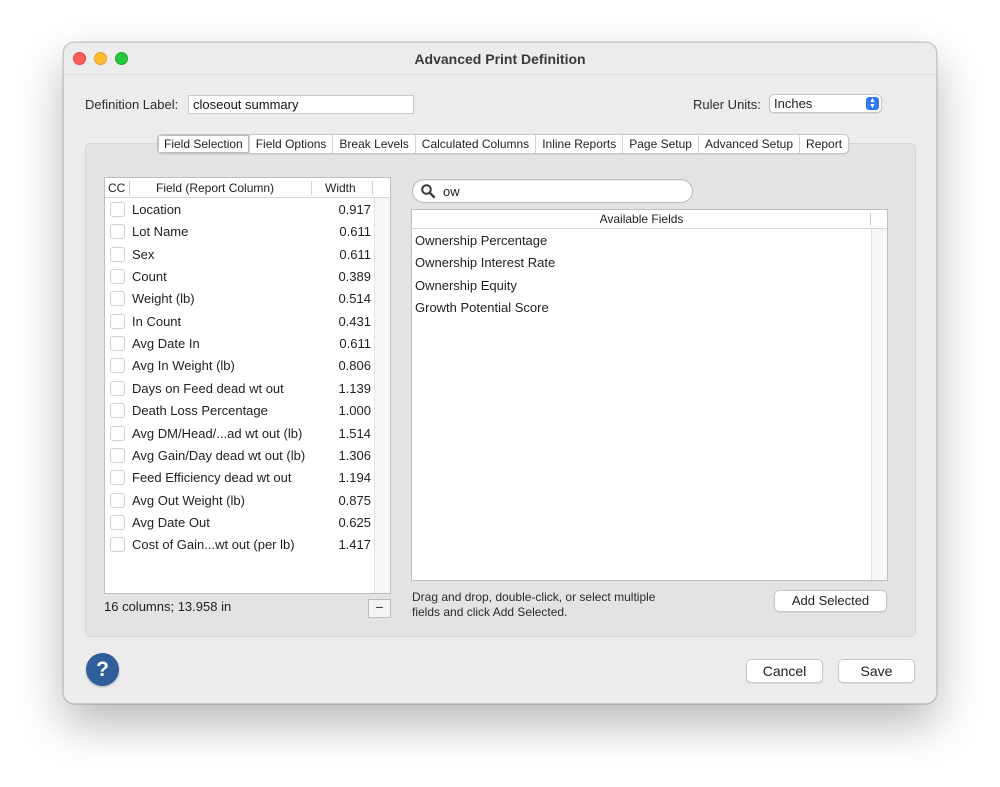 This screenshot has width=1000, height=787. I want to click on tab-field-selection: Field Selection, so click(203, 144).